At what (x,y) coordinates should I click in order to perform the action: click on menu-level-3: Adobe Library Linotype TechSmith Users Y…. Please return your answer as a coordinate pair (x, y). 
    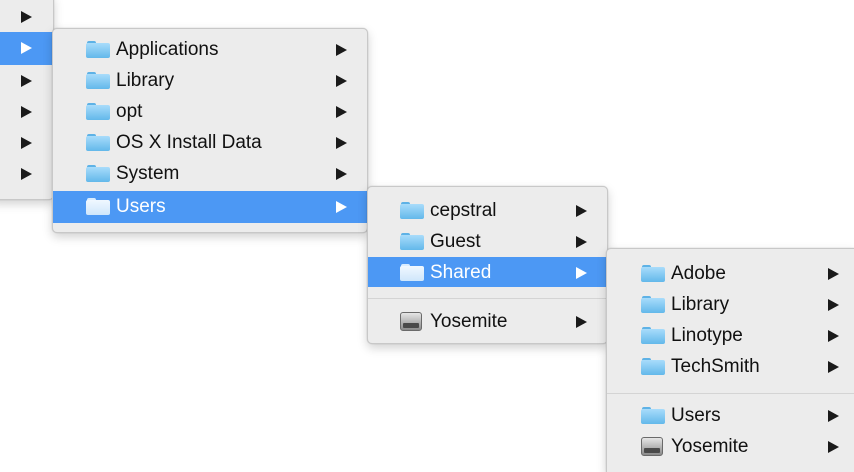
    Looking at the image, I should click on (730, 360).